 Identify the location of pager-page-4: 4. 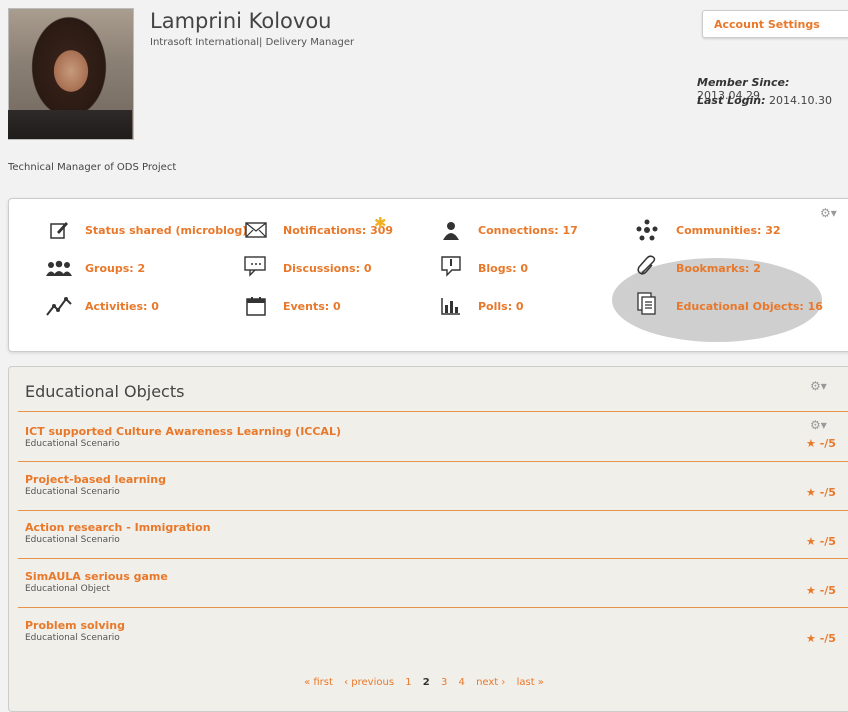
(462, 682).